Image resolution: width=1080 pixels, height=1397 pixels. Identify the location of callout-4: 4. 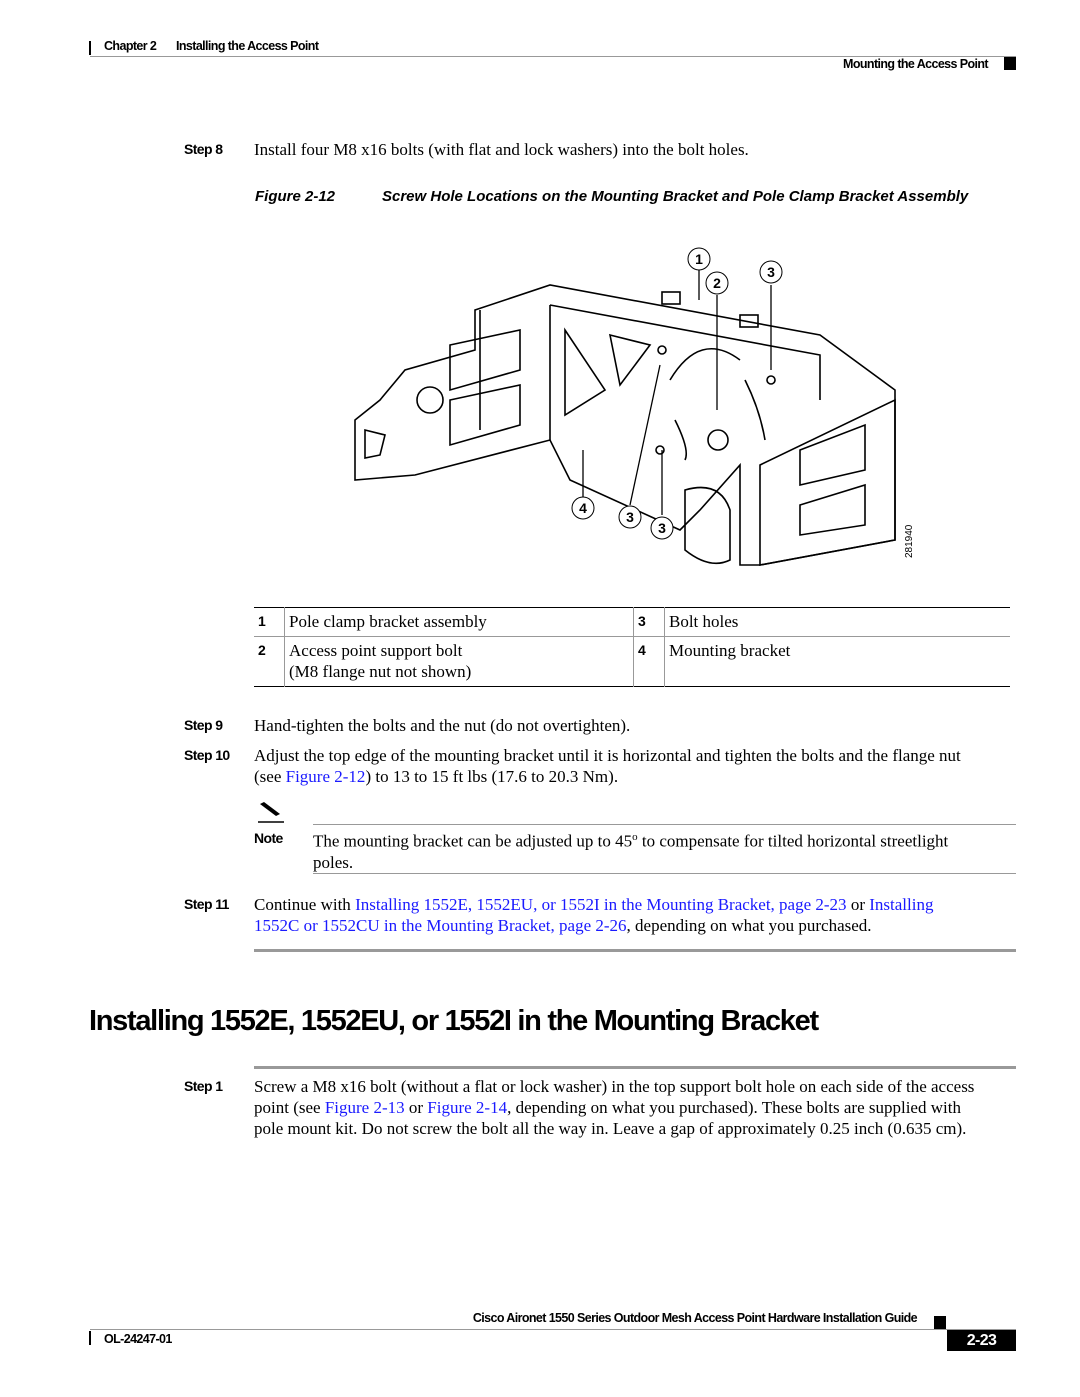
(583, 508).